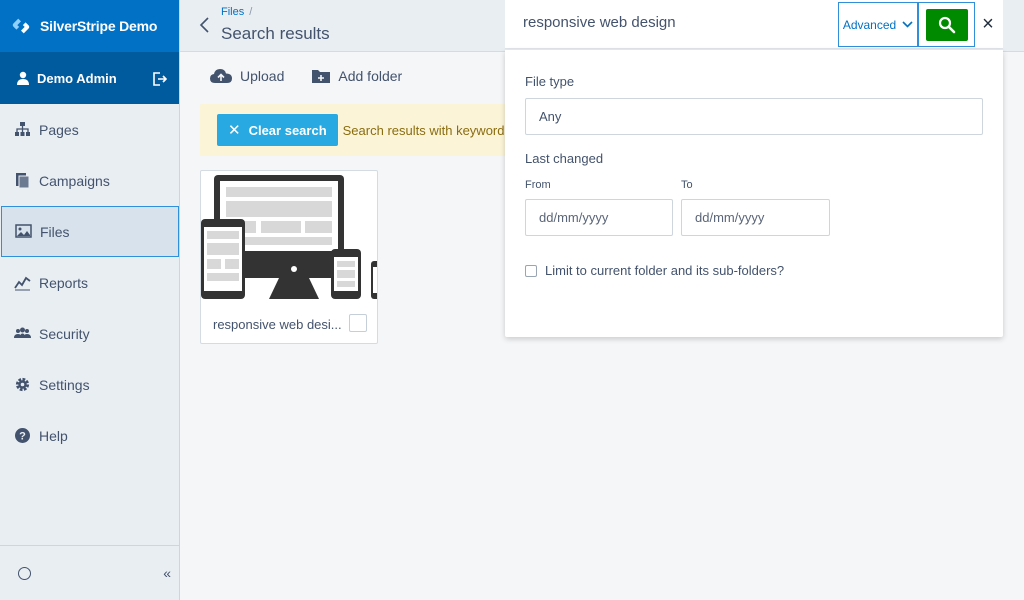 This screenshot has width=1024, height=600. What do you see at coordinates (22, 282) in the screenshot?
I see `chart-line-icon` at bounding box center [22, 282].